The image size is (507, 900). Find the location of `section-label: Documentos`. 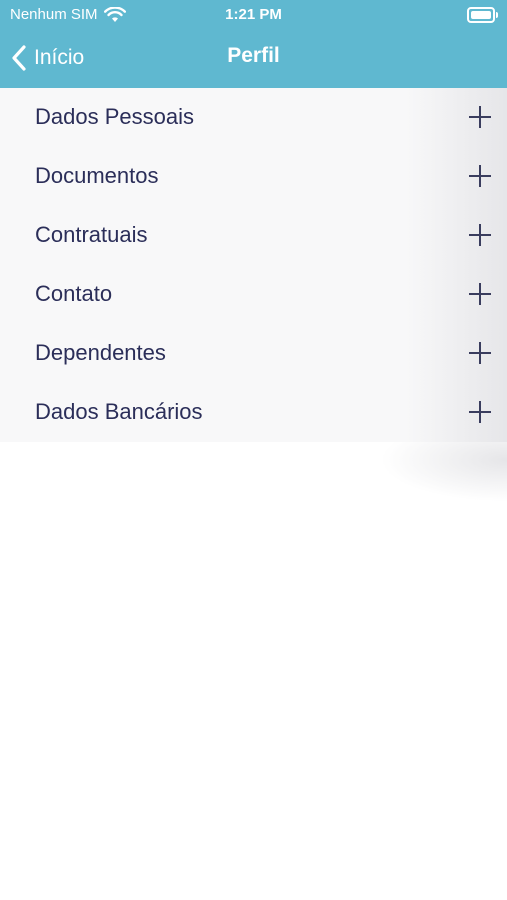

section-label: Documentos is located at coordinates (97, 175).